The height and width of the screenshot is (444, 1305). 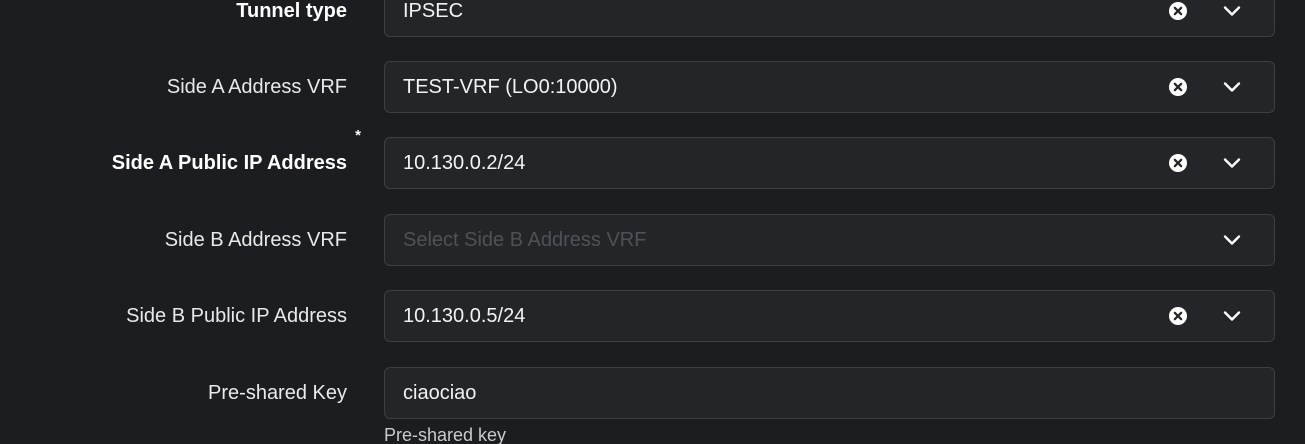 I want to click on tunnel-type-select: IPSEC, so click(x=829, y=18).